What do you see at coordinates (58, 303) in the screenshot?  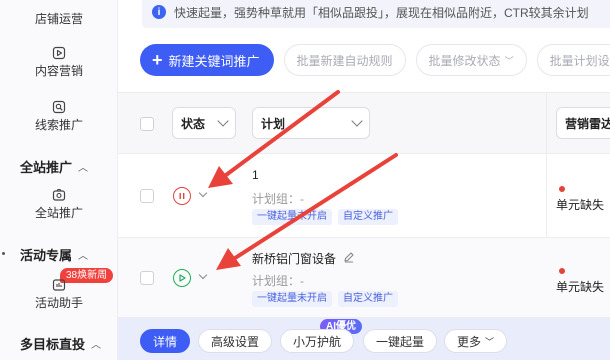 I see `sidebar-item-label: 活动助手` at bounding box center [58, 303].